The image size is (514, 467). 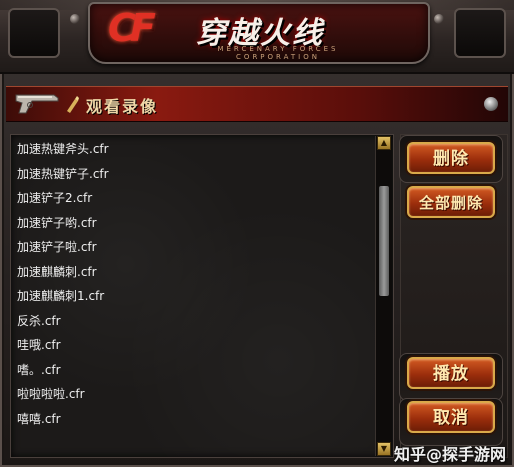 I want to click on action-column: 删除 全部删除 播放 取消, so click(x=453, y=296).